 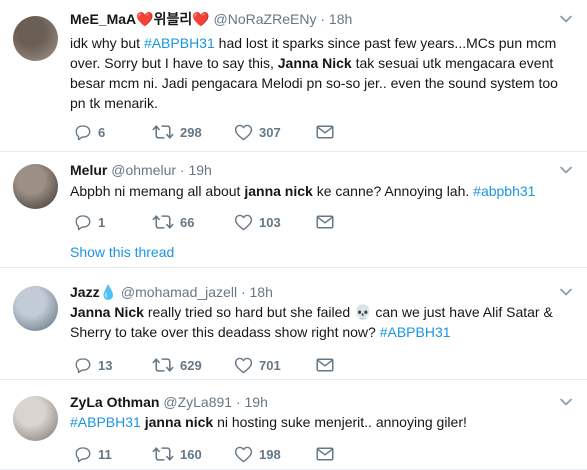 I want to click on tweet-text-segment: idk why but, so click(x=107, y=43).